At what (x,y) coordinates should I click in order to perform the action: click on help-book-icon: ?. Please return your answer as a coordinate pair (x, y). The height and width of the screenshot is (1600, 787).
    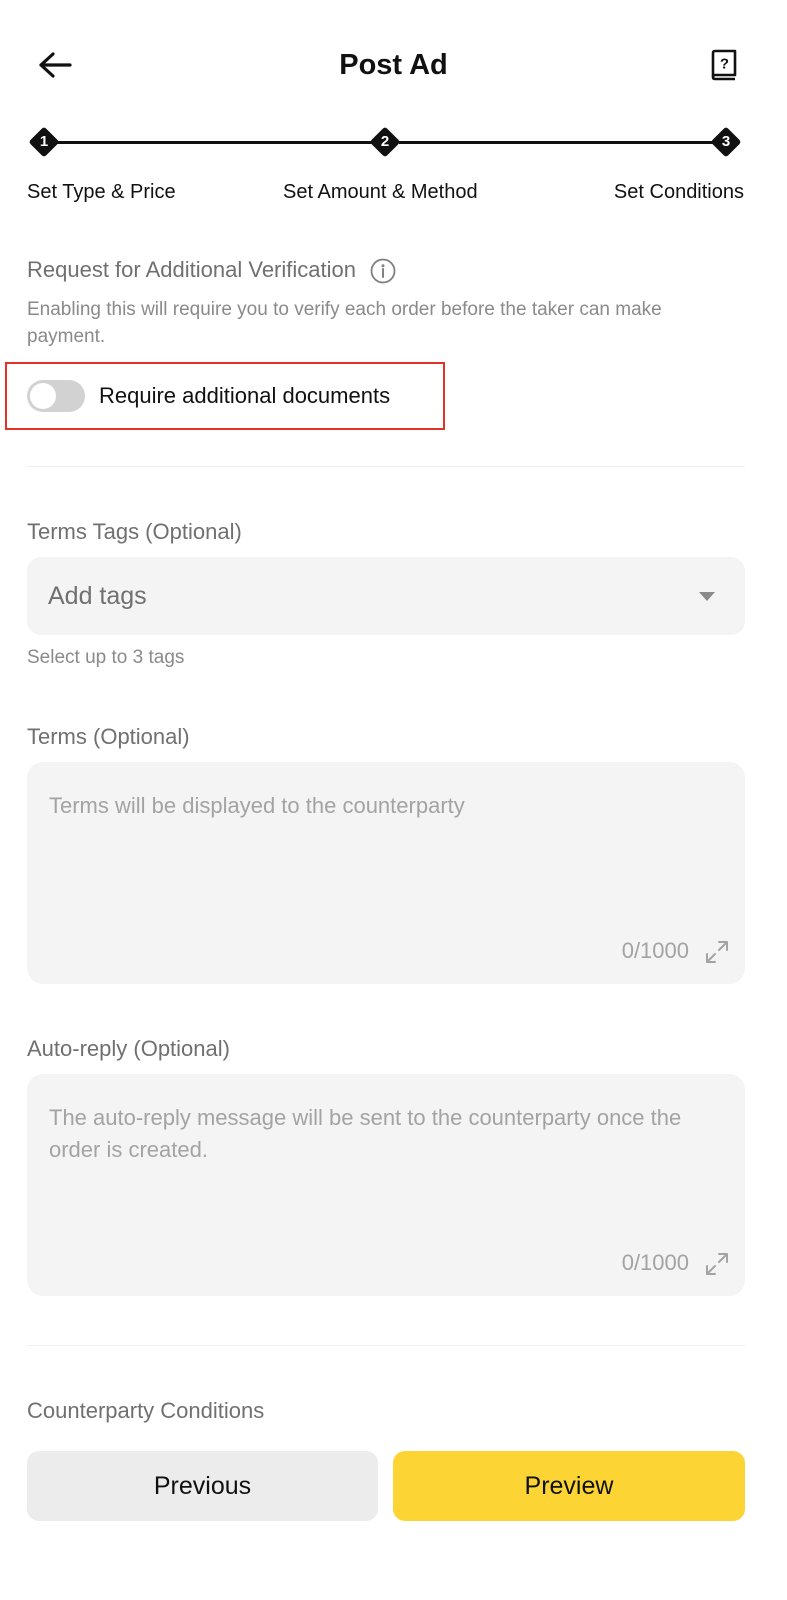
    Looking at the image, I should click on (724, 65).